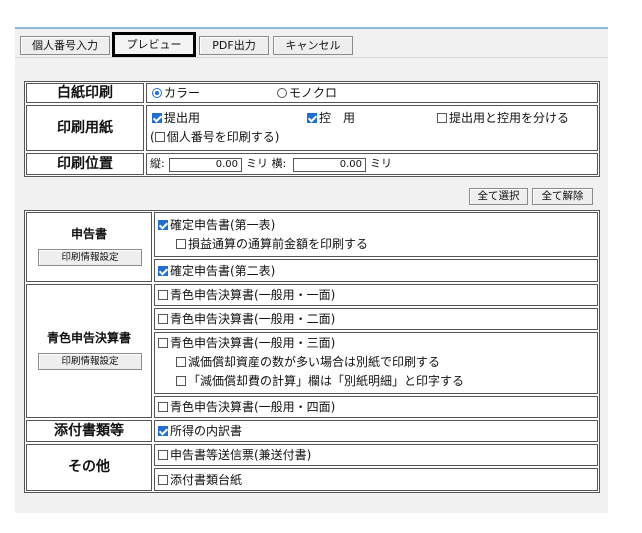  I want to click on keep-copy-checkbox: 控 用, so click(331, 118).